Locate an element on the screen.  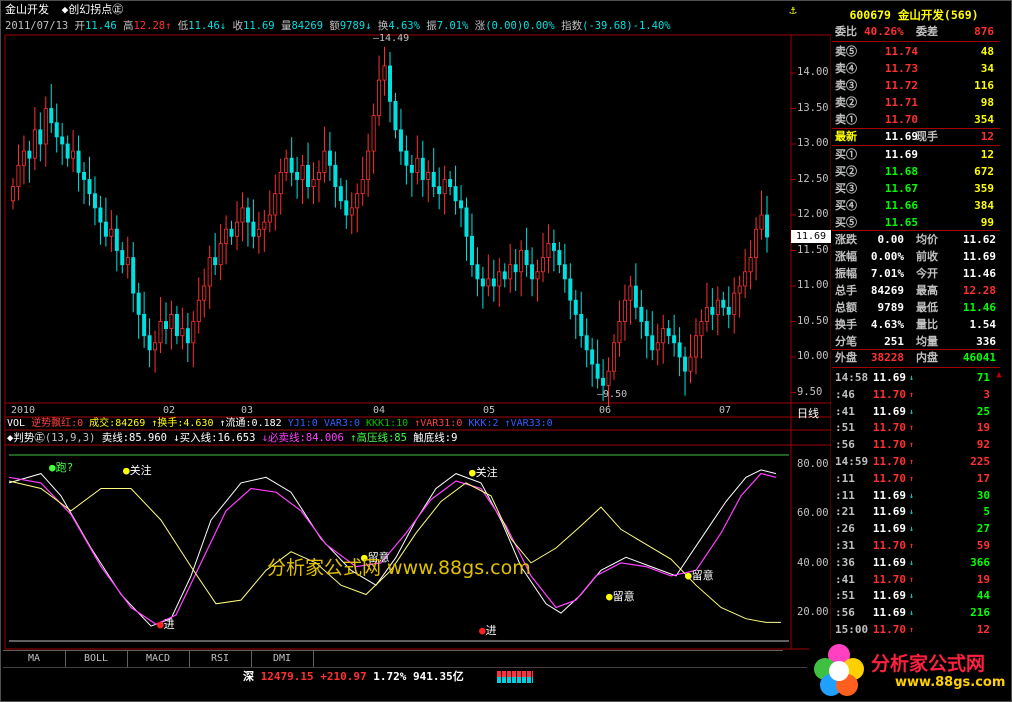
stat-row: 振幅 7.01% 今开 11.46 is located at coordinates (916, 273).